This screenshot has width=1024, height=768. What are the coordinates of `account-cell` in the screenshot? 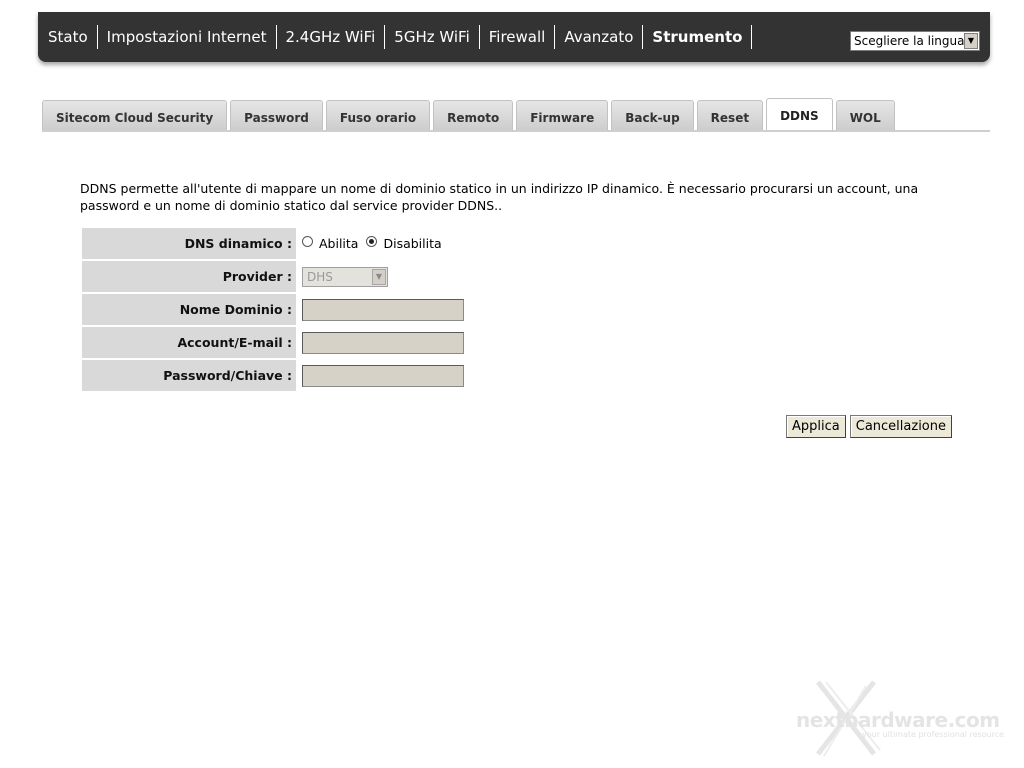 It's located at (380, 342).